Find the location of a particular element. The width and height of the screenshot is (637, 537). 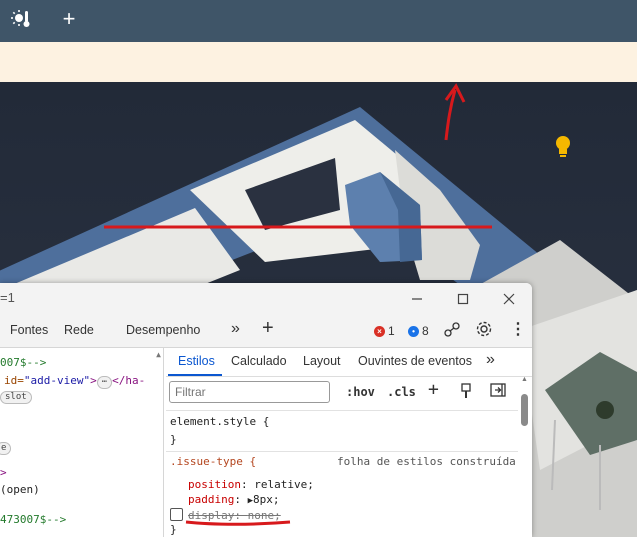

tree-line: slot is located at coordinates (16, 396).